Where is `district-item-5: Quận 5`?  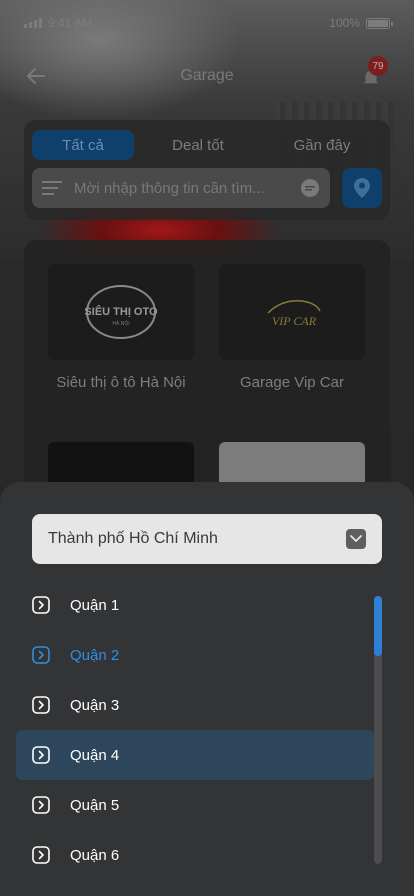 district-item-5: Quận 5 is located at coordinates (195, 805).